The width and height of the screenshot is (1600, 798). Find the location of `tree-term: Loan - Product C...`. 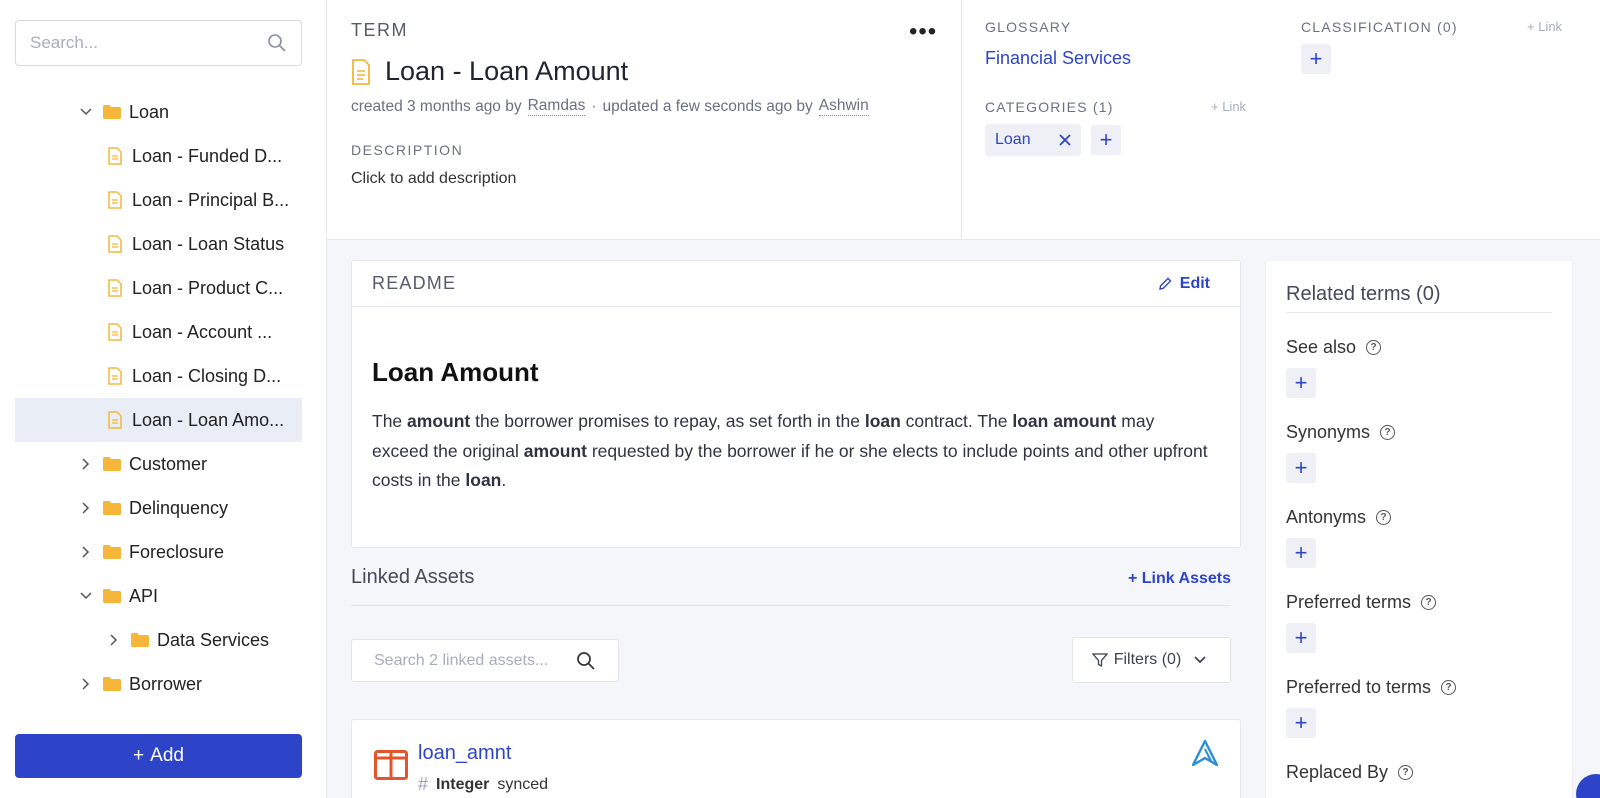

tree-term: Loan - Product C... is located at coordinates (158, 288).